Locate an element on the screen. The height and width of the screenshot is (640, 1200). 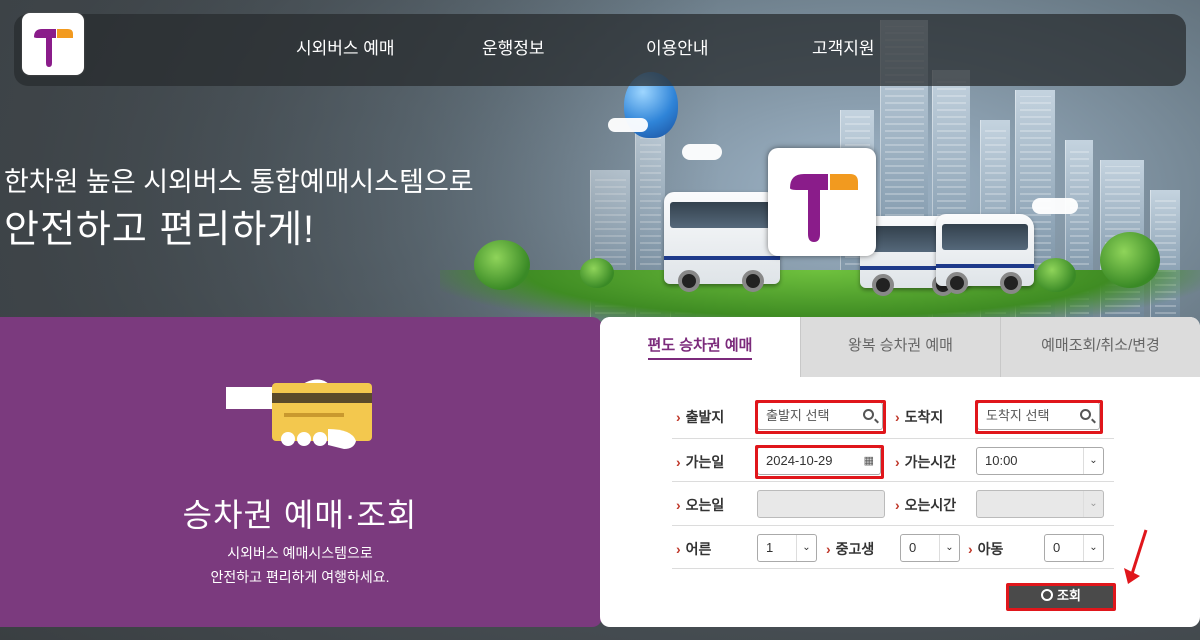
tab-label: 편도 승차권 예매 is located at coordinates (700, 348).